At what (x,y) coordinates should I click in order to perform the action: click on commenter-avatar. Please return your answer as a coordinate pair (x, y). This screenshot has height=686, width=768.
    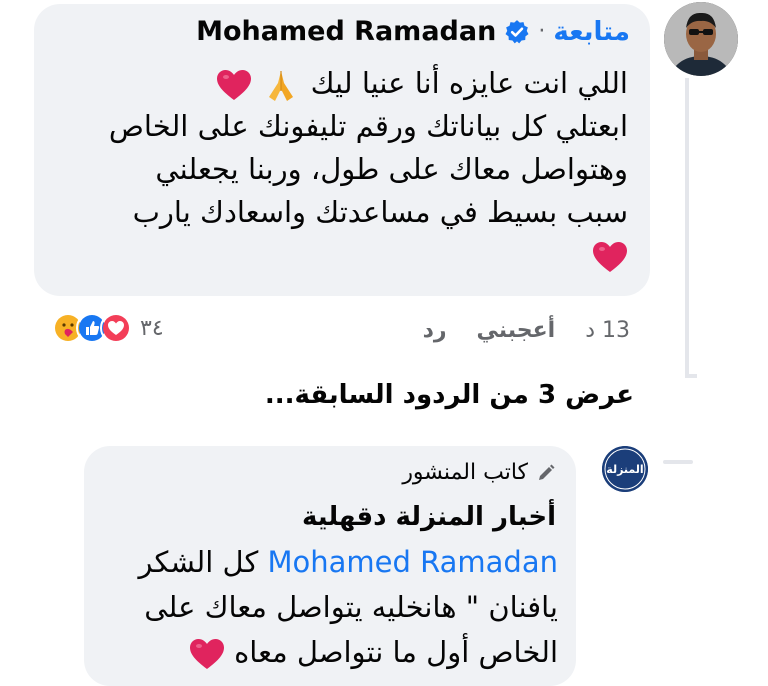
    Looking at the image, I should click on (701, 39).